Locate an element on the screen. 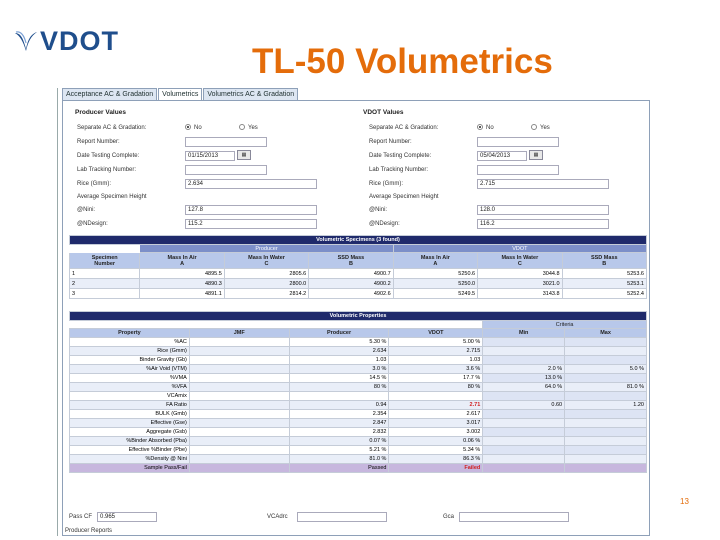  table-cell: 5250.0 is located at coordinates (435, 283).